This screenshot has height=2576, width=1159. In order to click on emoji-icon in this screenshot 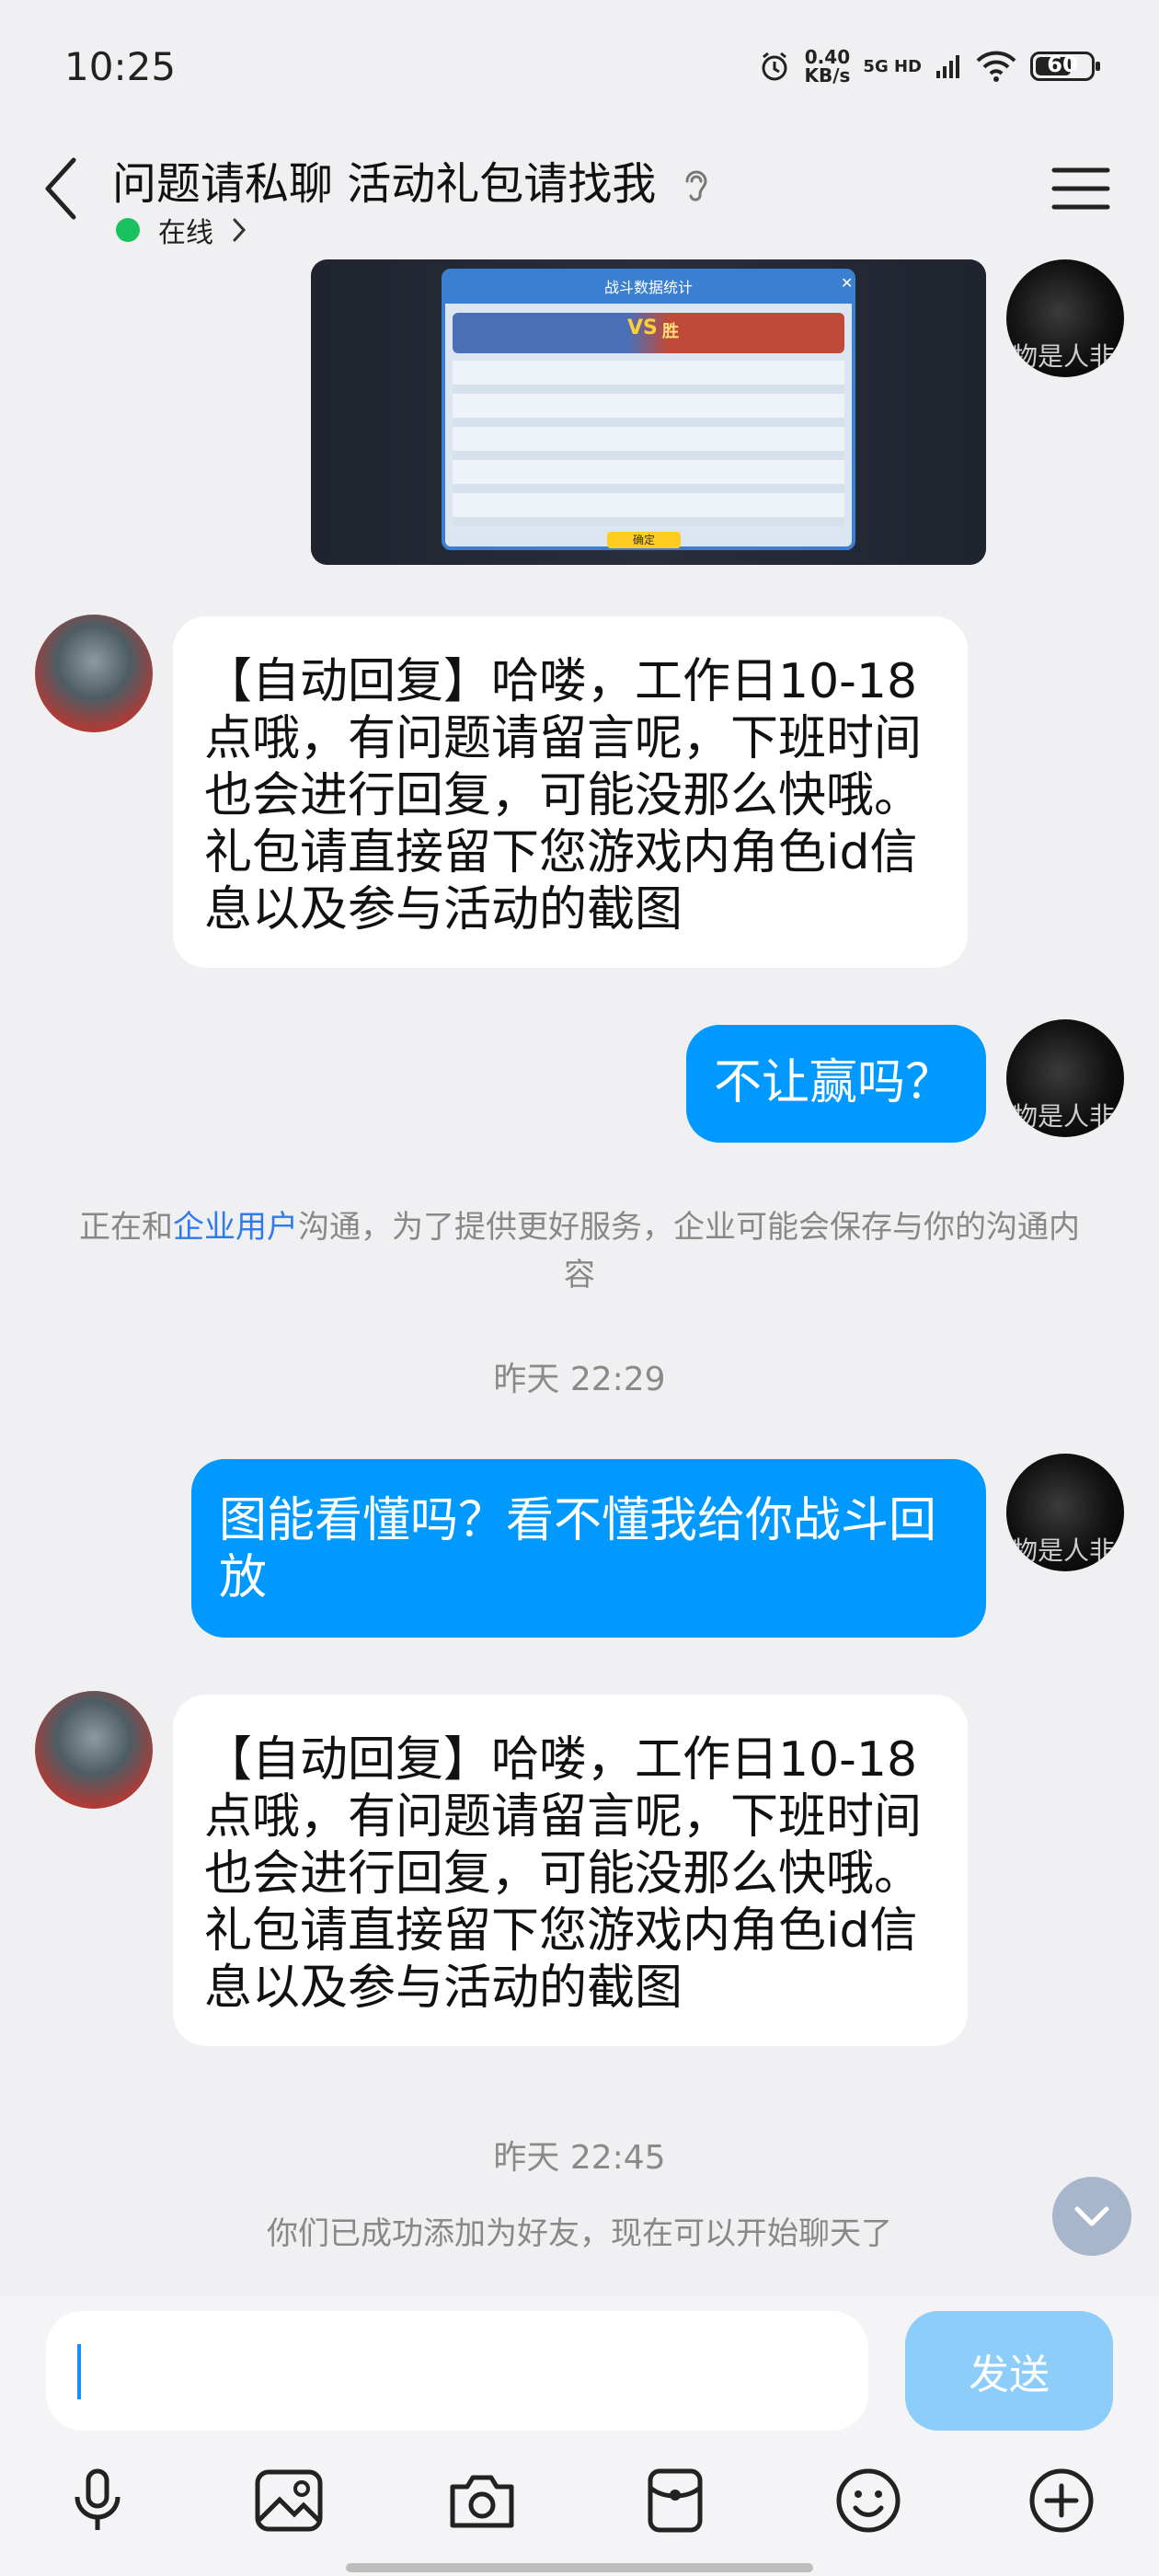, I will do `click(868, 2500)`.